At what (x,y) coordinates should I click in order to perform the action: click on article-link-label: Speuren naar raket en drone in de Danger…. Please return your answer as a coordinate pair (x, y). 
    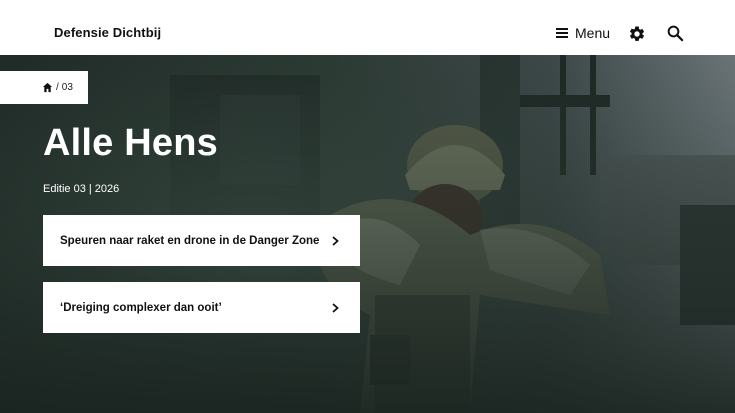
    Looking at the image, I should click on (190, 240).